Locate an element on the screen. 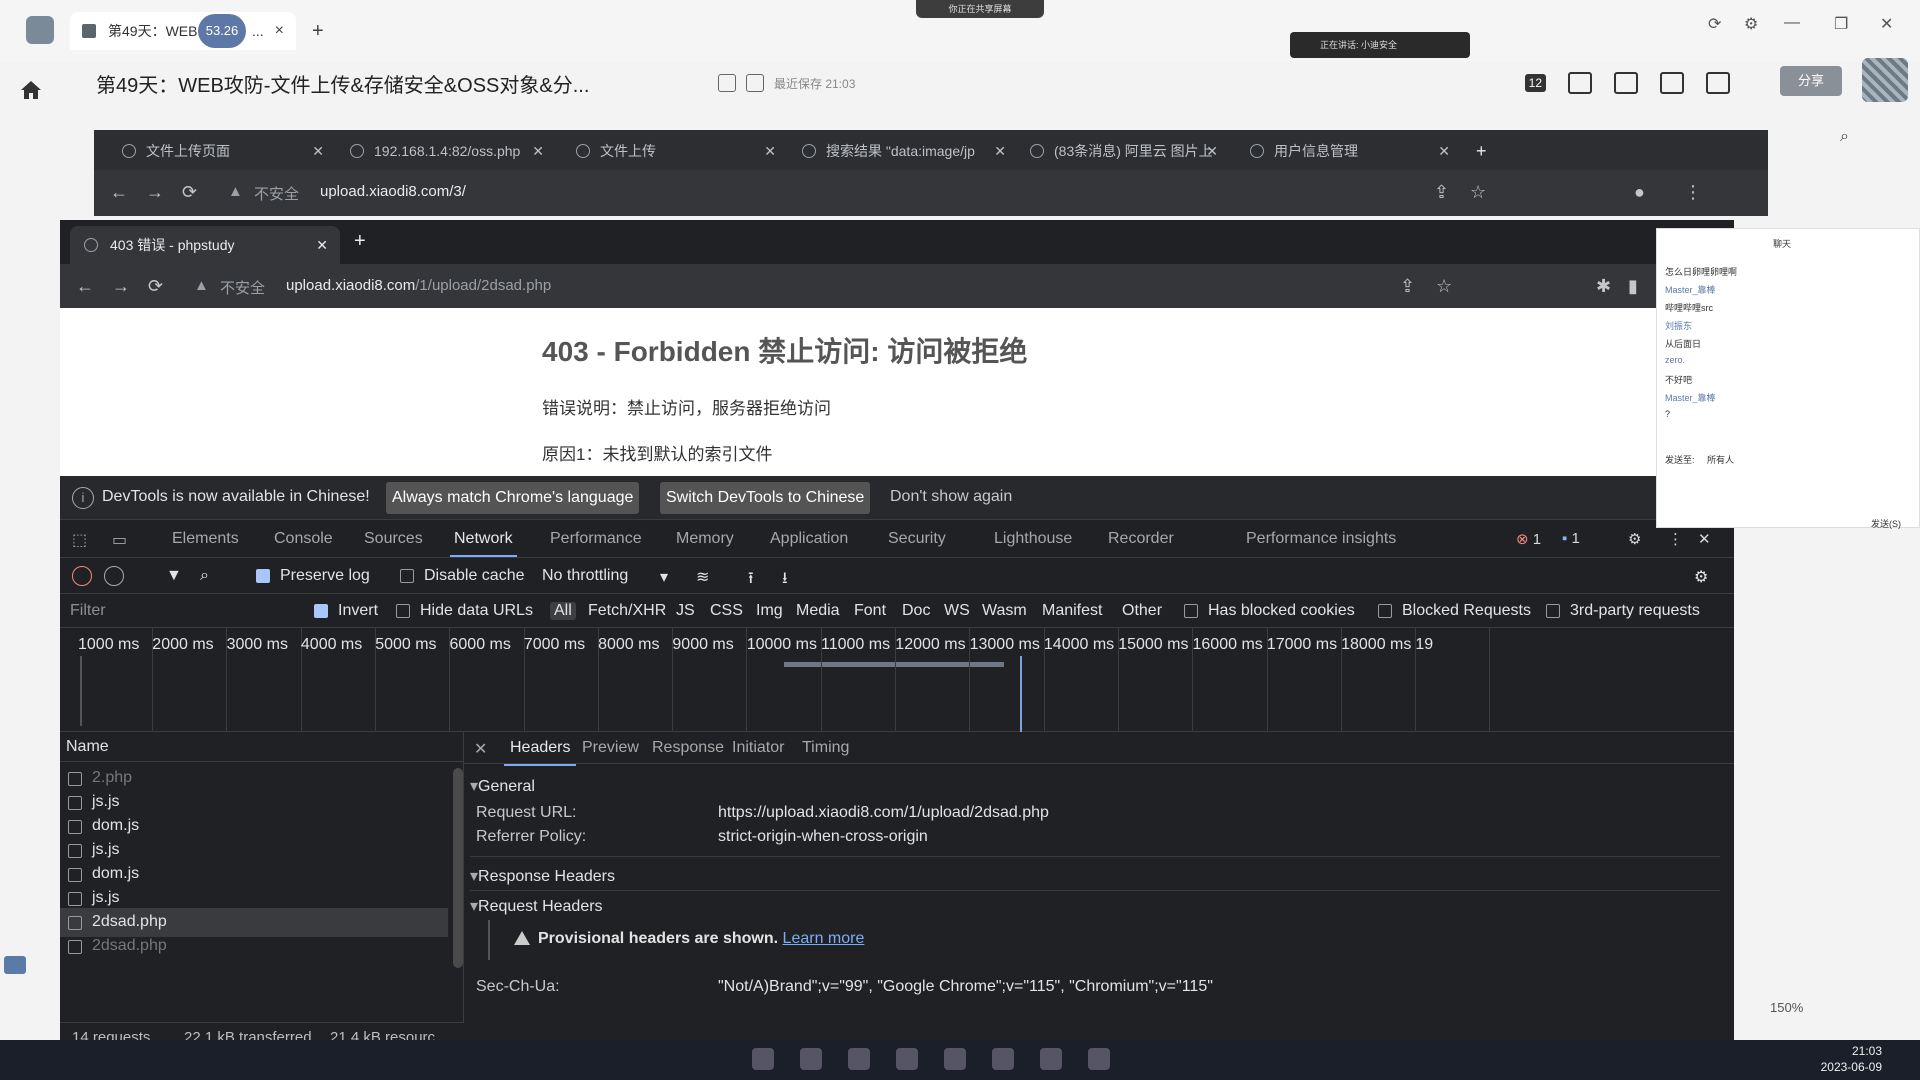  import-har-icon: ⭱ is located at coordinates (751, 580).